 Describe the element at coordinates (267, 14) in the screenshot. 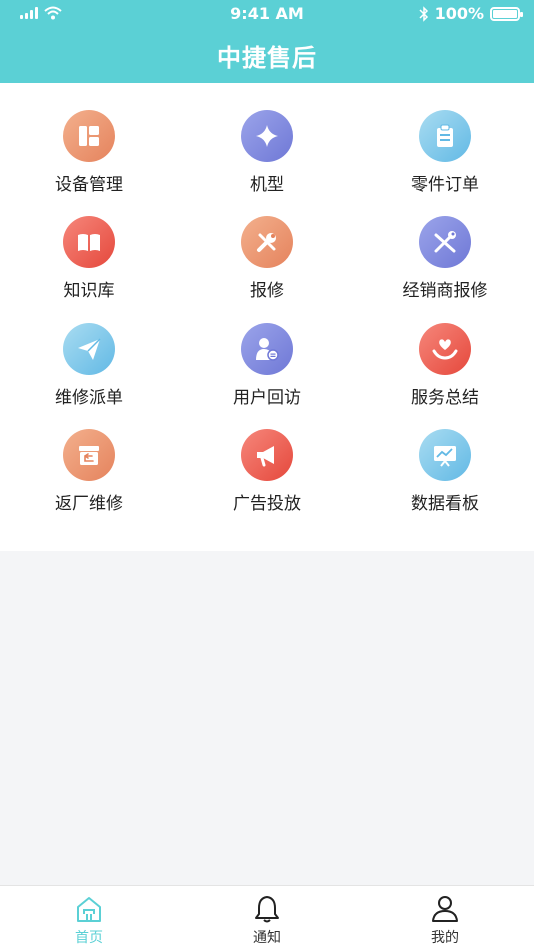

I see `status-bar: 9:41 AM 100%` at that location.